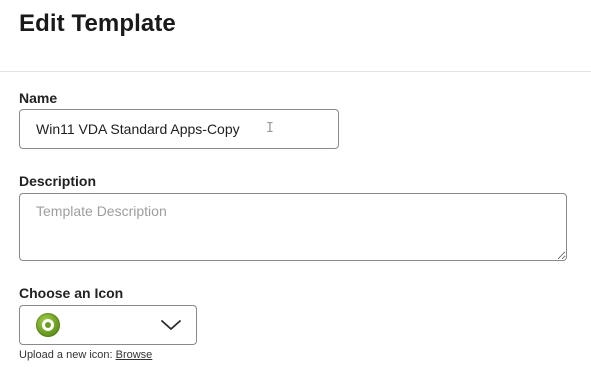 This screenshot has width=591, height=374. Describe the element at coordinates (97, 23) in the screenshot. I see `page-title: Edit Template` at that location.